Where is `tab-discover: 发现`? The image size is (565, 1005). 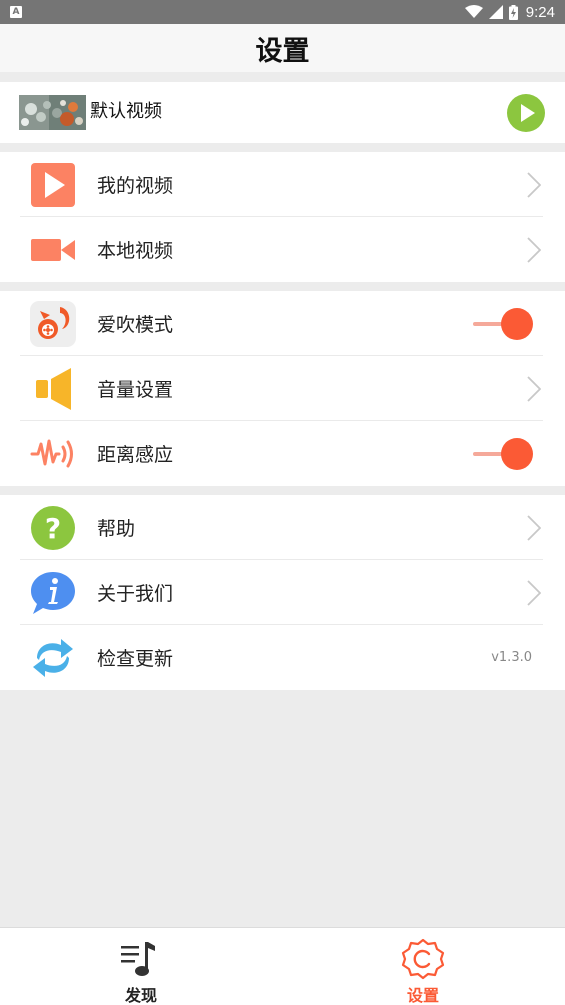
tab-discover: 发现 is located at coordinates (141, 966).